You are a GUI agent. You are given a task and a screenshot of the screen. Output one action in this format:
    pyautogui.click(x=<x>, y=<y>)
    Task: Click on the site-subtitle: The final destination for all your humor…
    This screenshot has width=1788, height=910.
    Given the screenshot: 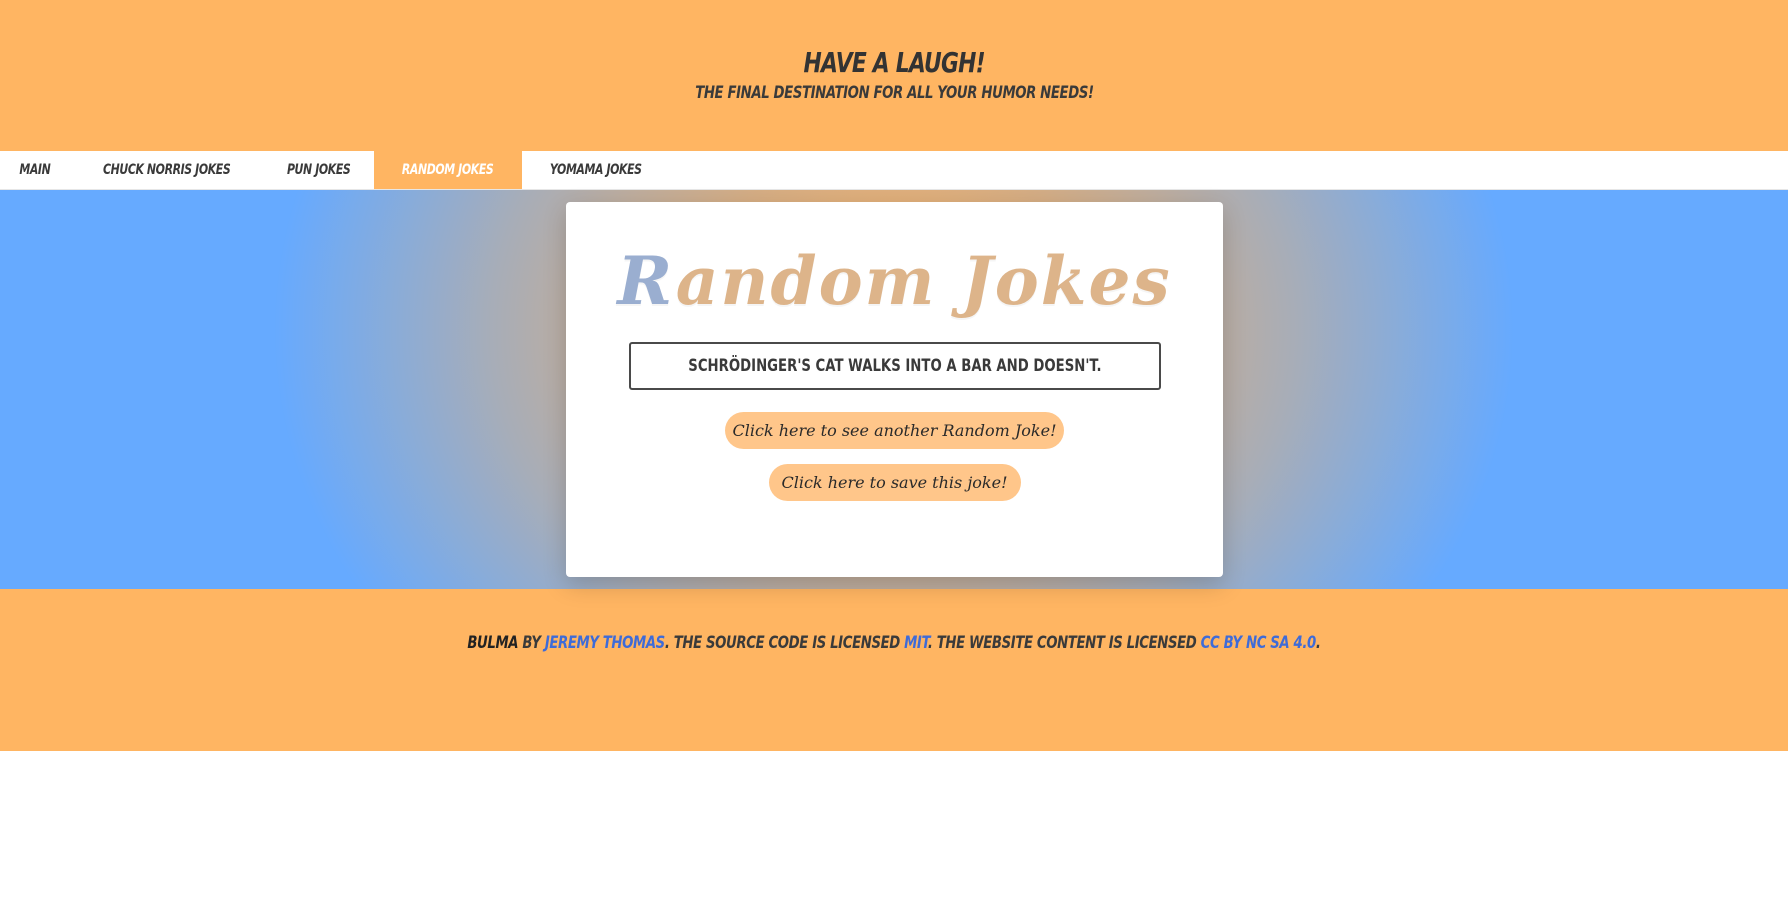 What is the action you would take?
    pyautogui.click(x=894, y=93)
    